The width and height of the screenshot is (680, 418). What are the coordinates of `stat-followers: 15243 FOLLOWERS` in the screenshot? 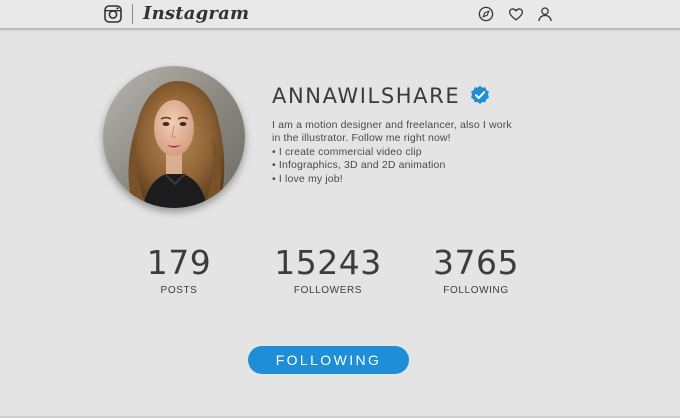 It's located at (328, 269).